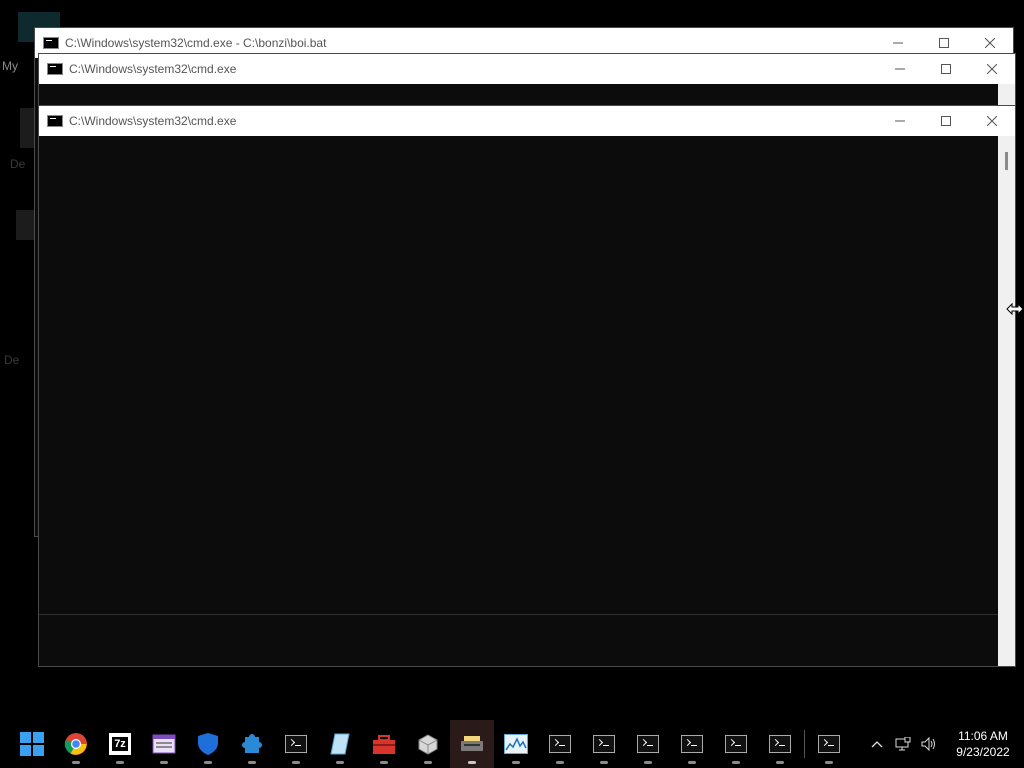  I want to click on desktop-icon-lower, so click(26, 225).